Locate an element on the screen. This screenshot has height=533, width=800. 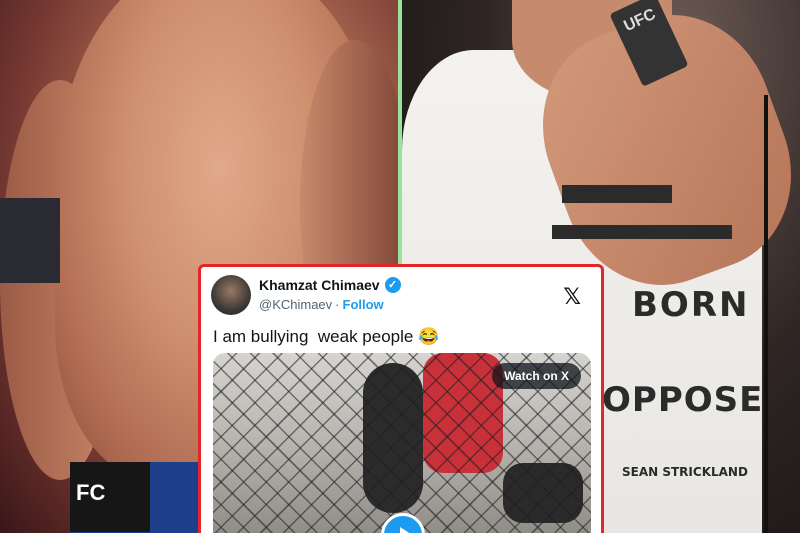
user-handle: @KChimaev is located at coordinates (295, 304).